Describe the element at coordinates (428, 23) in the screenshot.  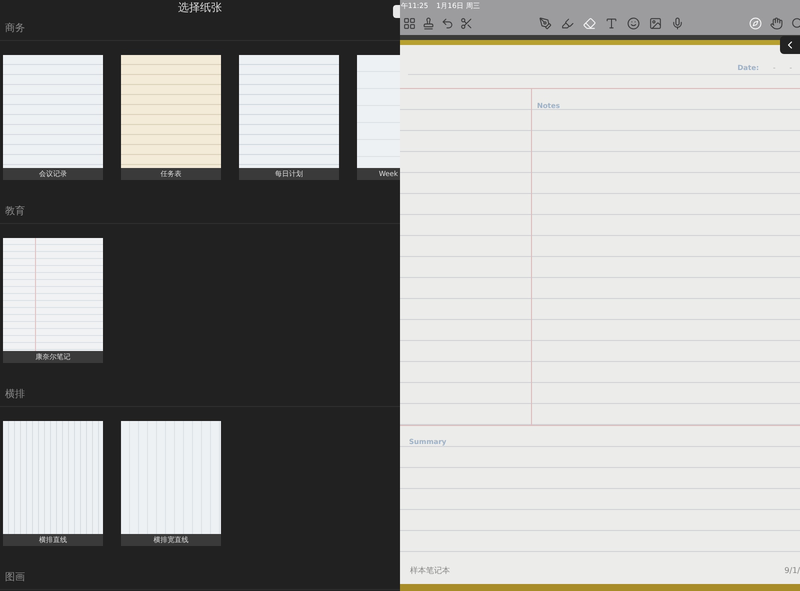
I see `stamp-icon` at that location.